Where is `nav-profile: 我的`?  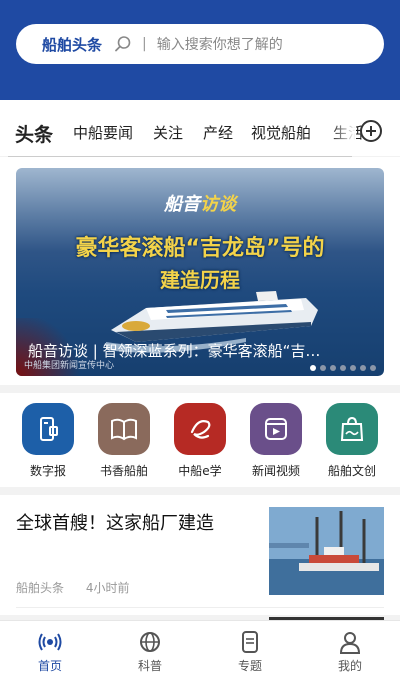 nav-profile: 我的 is located at coordinates (350, 651).